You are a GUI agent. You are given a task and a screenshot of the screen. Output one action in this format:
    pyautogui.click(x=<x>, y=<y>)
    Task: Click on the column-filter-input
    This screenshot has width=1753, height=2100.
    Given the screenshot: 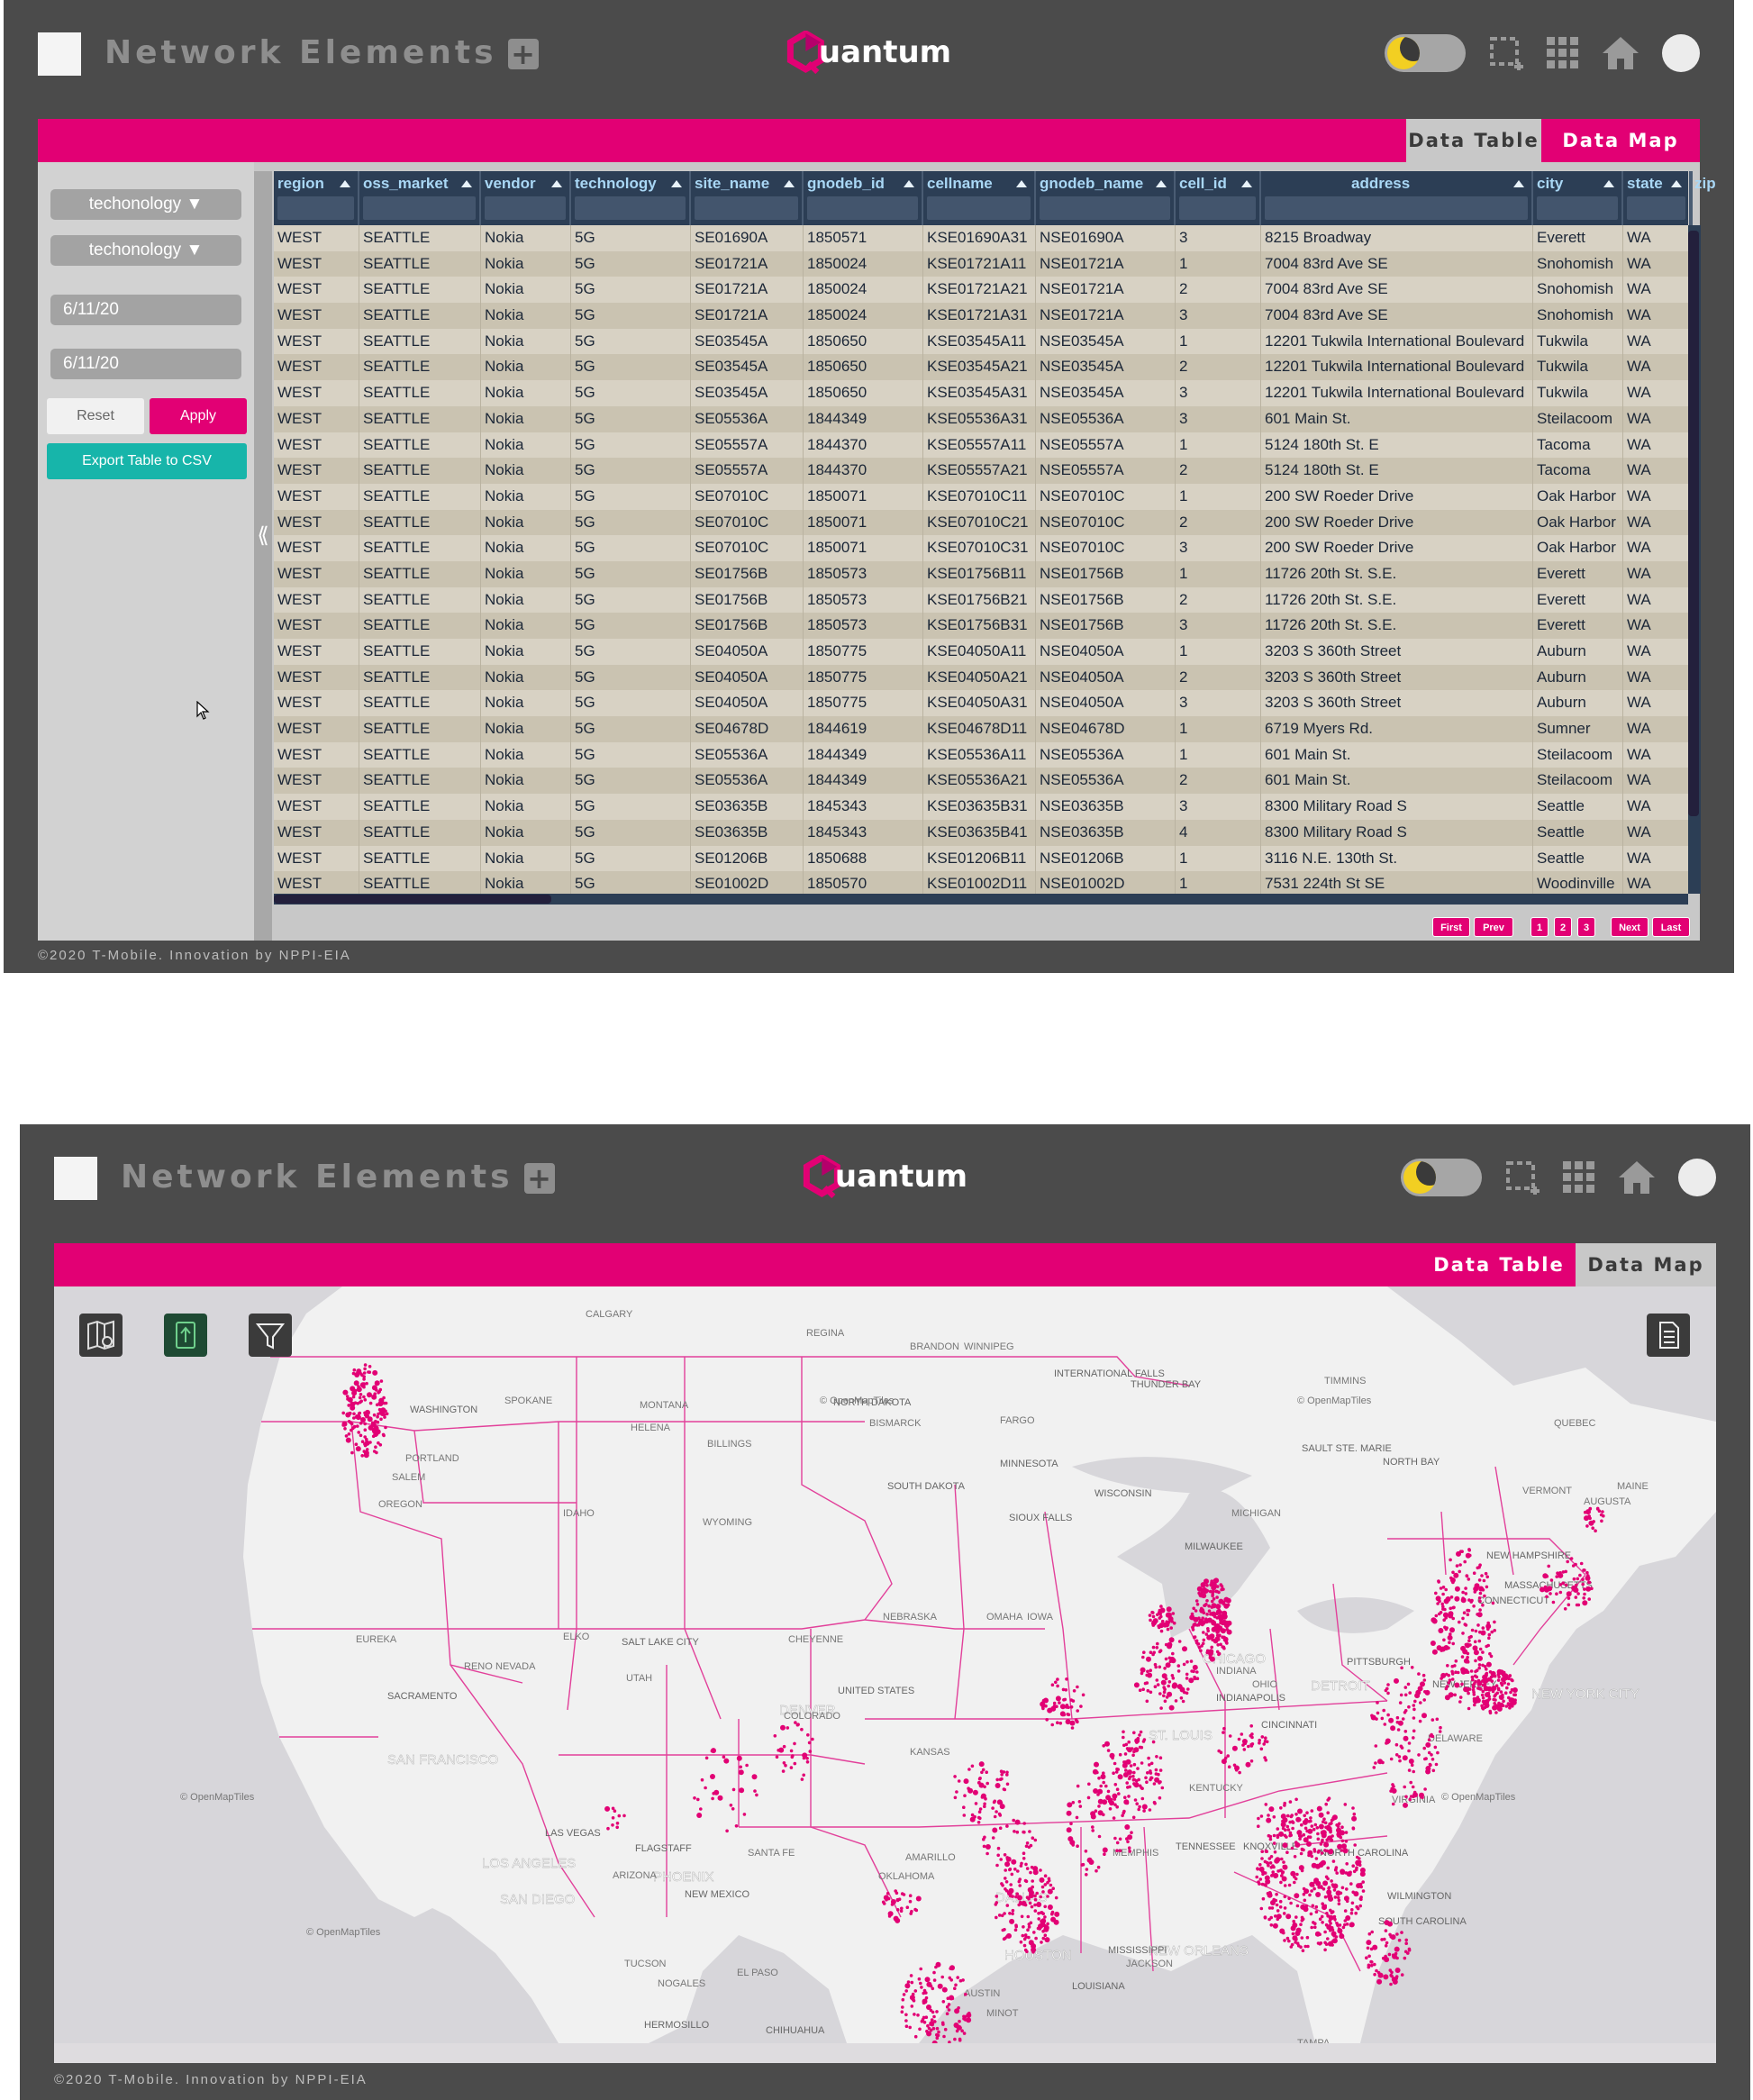 What is the action you would take?
    pyautogui.click(x=863, y=208)
    